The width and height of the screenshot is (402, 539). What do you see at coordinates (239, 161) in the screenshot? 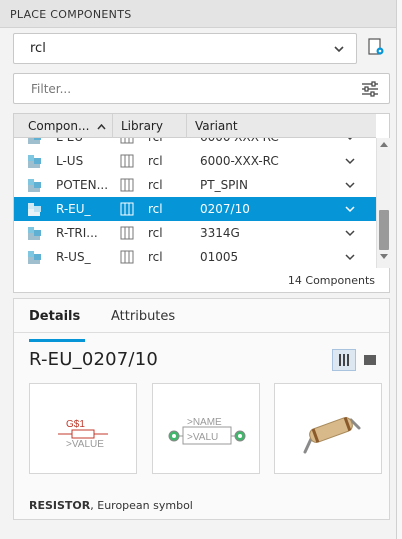
I see `component-variant: 6000-XXX-RC` at bounding box center [239, 161].